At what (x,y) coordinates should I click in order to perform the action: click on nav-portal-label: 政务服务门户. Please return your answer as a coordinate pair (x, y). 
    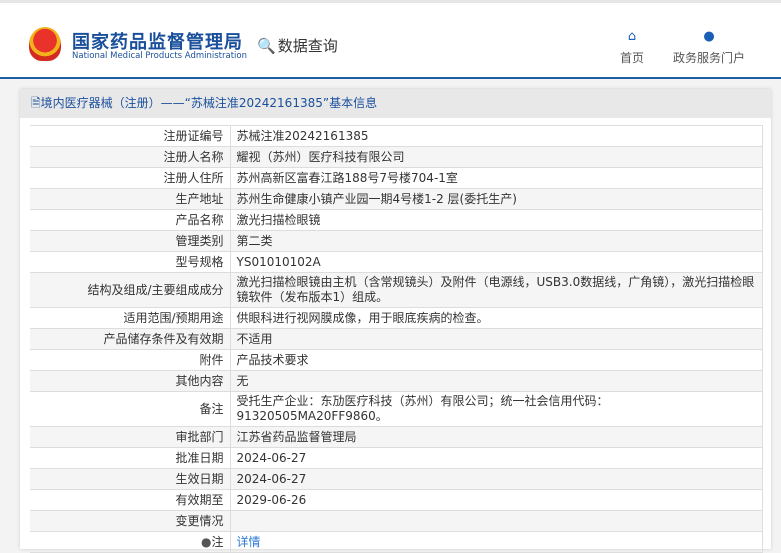
    Looking at the image, I should click on (709, 58).